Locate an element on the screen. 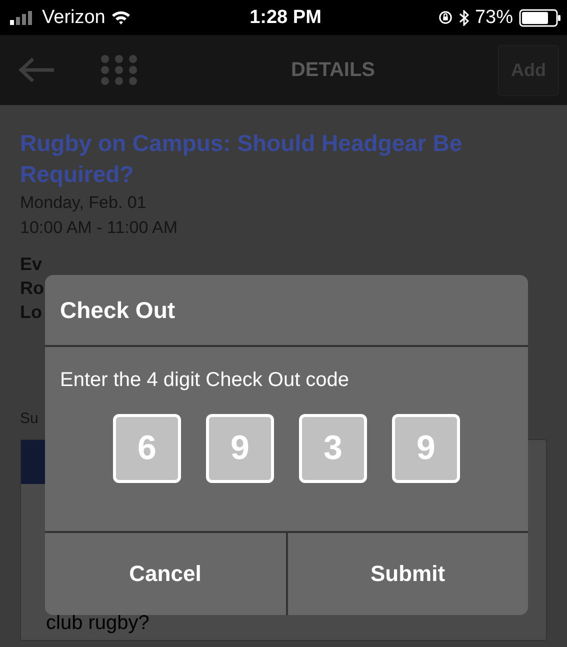 The width and height of the screenshot is (567, 647). event-description: club rugby? is located at coordinates (98, 623).